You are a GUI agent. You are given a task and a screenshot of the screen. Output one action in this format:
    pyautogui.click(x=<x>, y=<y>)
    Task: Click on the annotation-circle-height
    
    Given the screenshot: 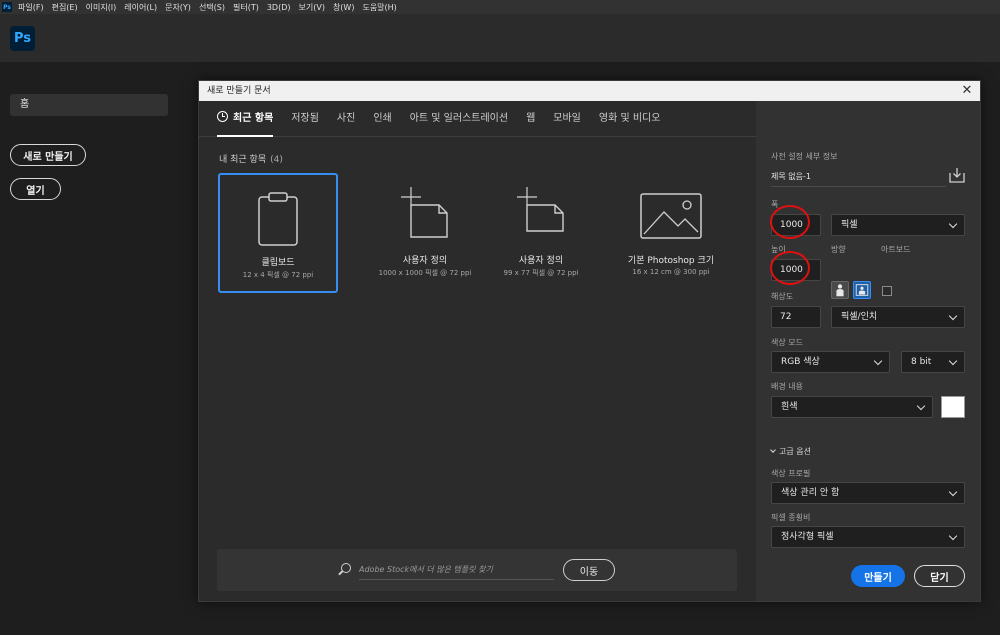 What is the action you would take?
    pyautogui.click(x=790, y=268)
    